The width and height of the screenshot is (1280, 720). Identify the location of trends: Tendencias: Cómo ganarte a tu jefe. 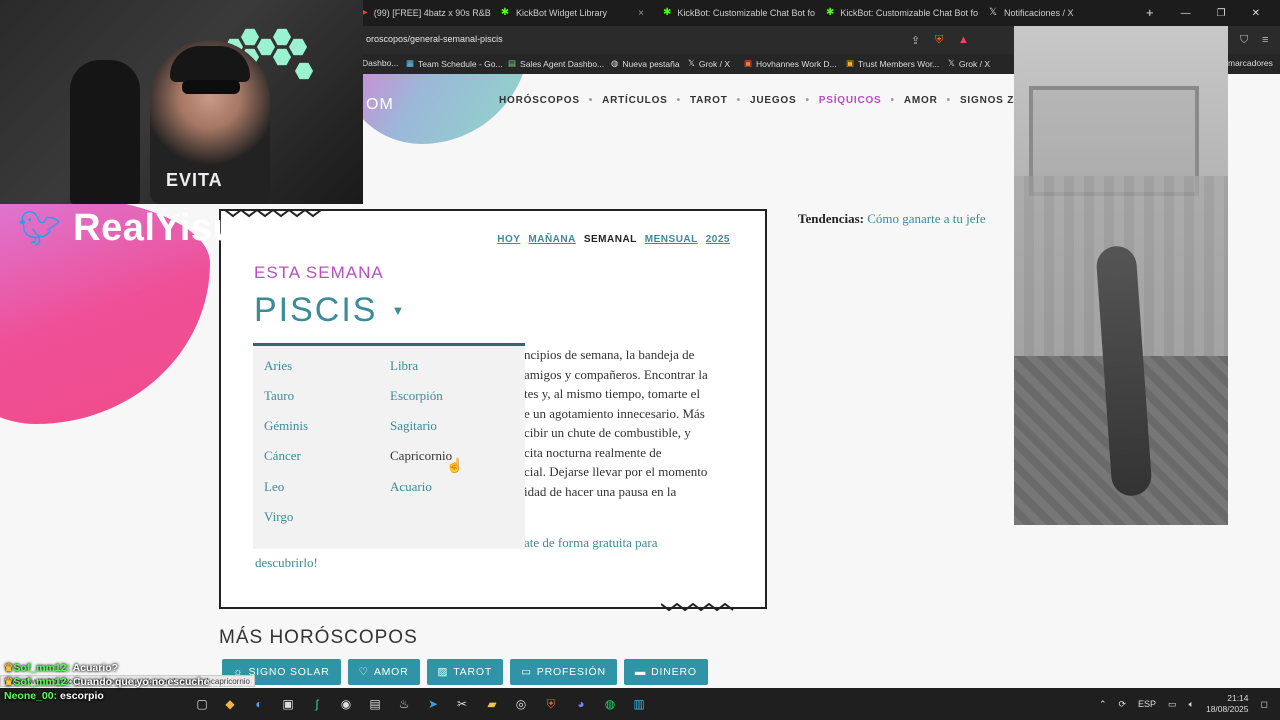
(892, 219).